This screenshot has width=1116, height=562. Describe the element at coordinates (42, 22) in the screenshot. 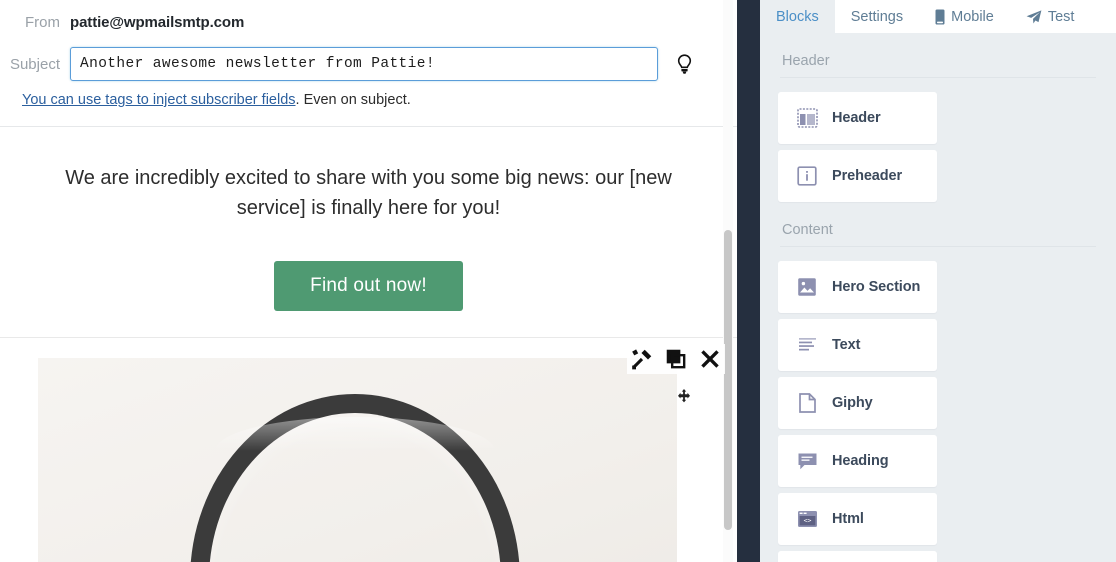

I see `from-label: From` at that location.